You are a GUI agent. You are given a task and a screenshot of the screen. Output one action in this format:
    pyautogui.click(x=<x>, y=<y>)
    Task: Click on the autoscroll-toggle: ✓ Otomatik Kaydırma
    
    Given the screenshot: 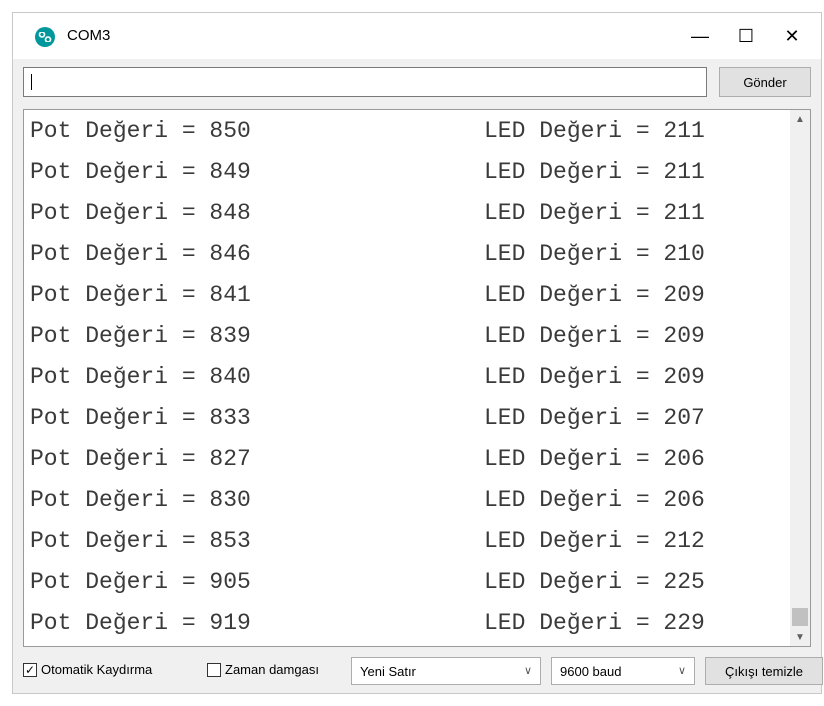 What is the action you would take?
    pyautogui.click(x=87, y=669)
    